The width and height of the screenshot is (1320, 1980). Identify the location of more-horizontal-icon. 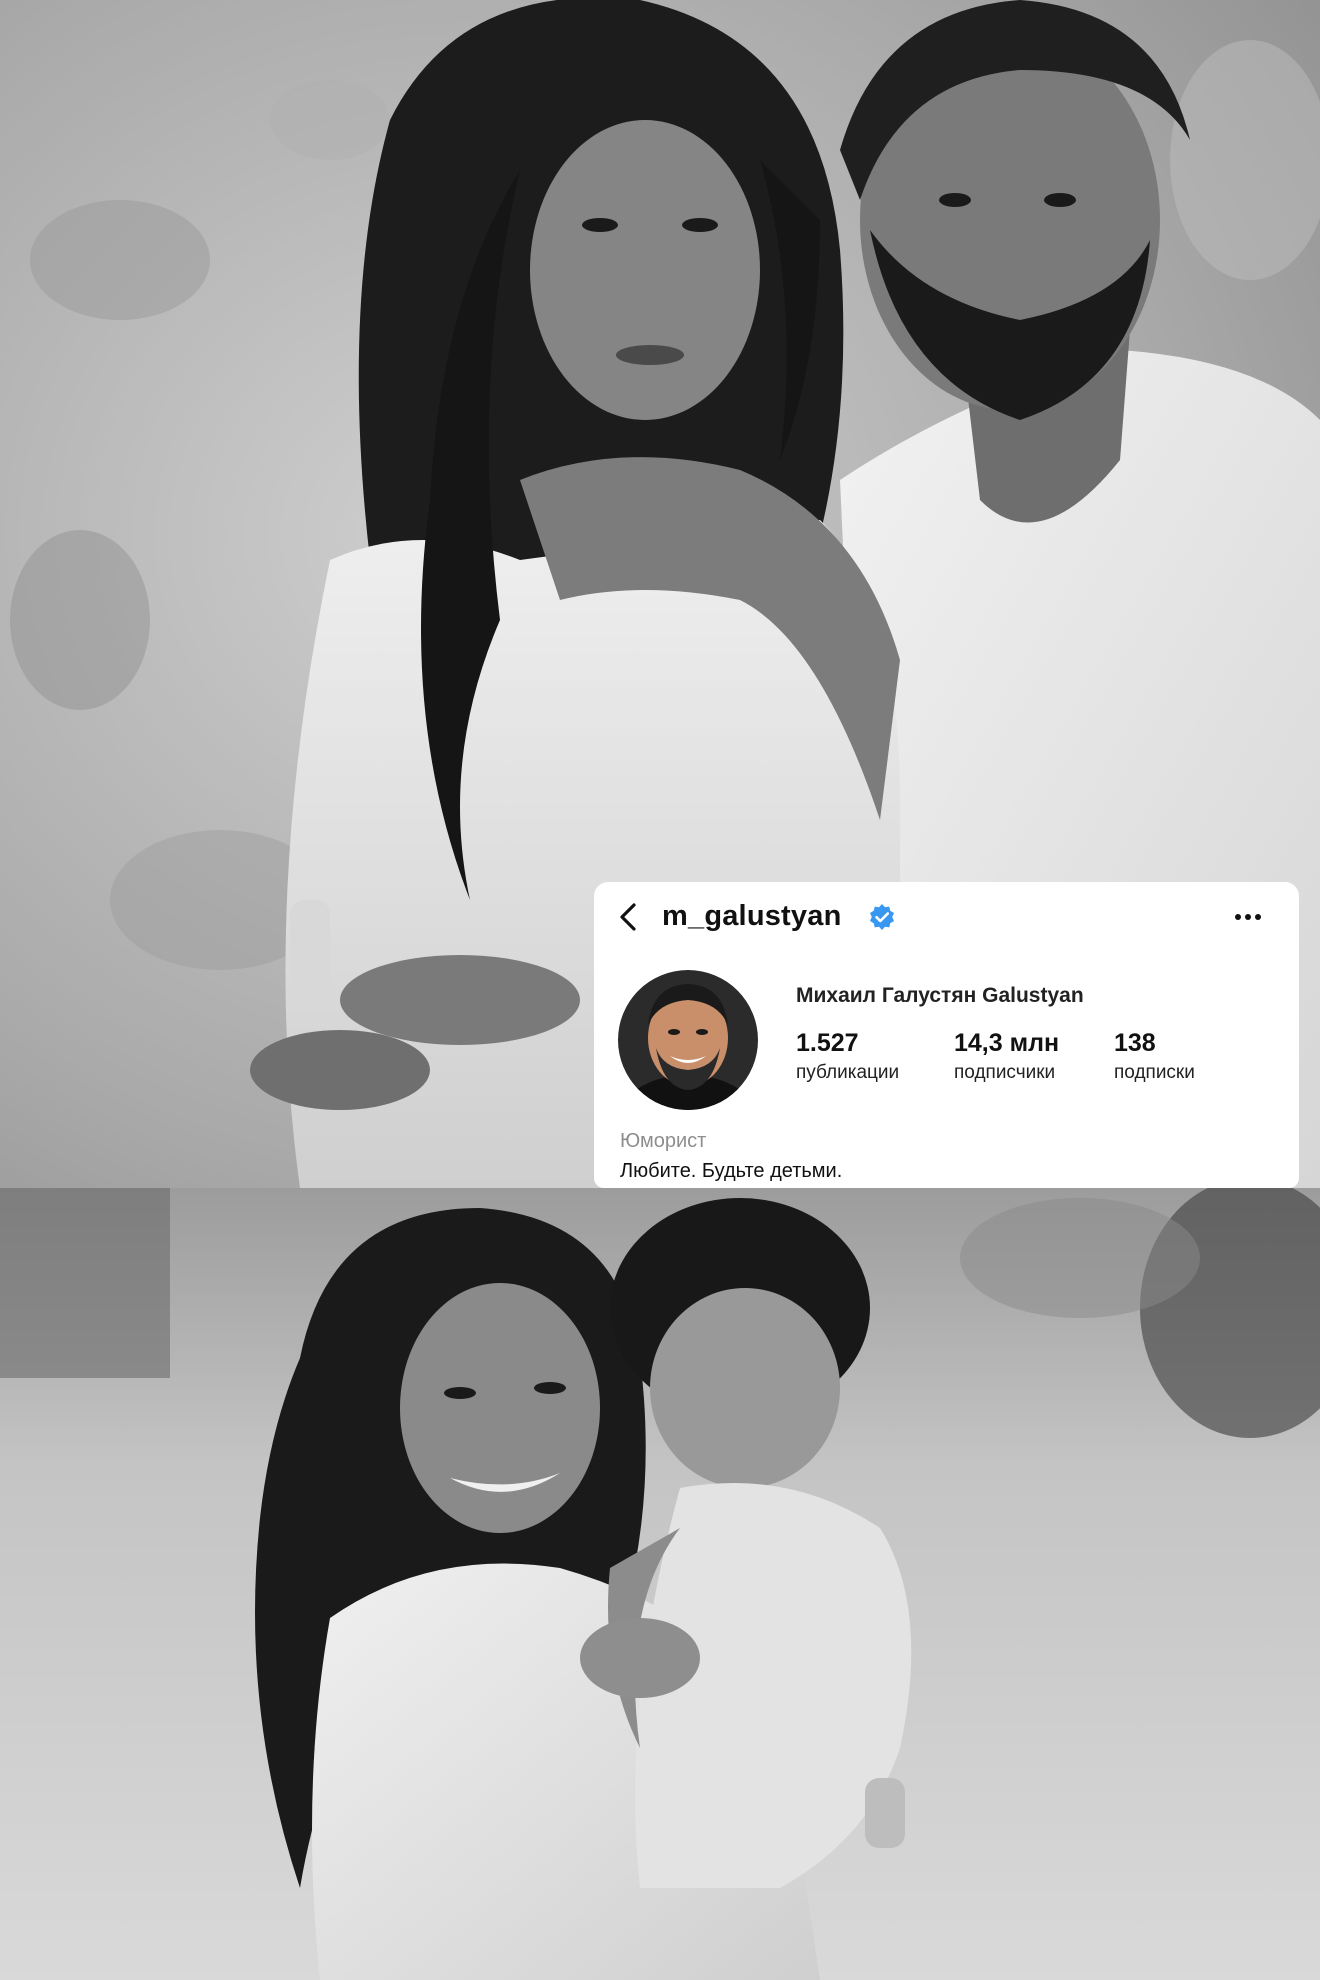
(1248, 917).